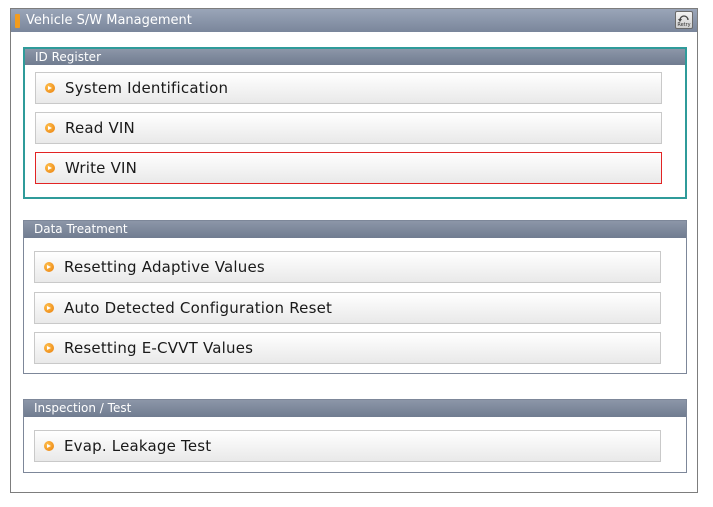 The width and height of the screenshot is (713, 507). Describe the element at coordinates (198, 308) in the screenshot. I see `button-label: Auto Detected Configuration Reset` at that location.